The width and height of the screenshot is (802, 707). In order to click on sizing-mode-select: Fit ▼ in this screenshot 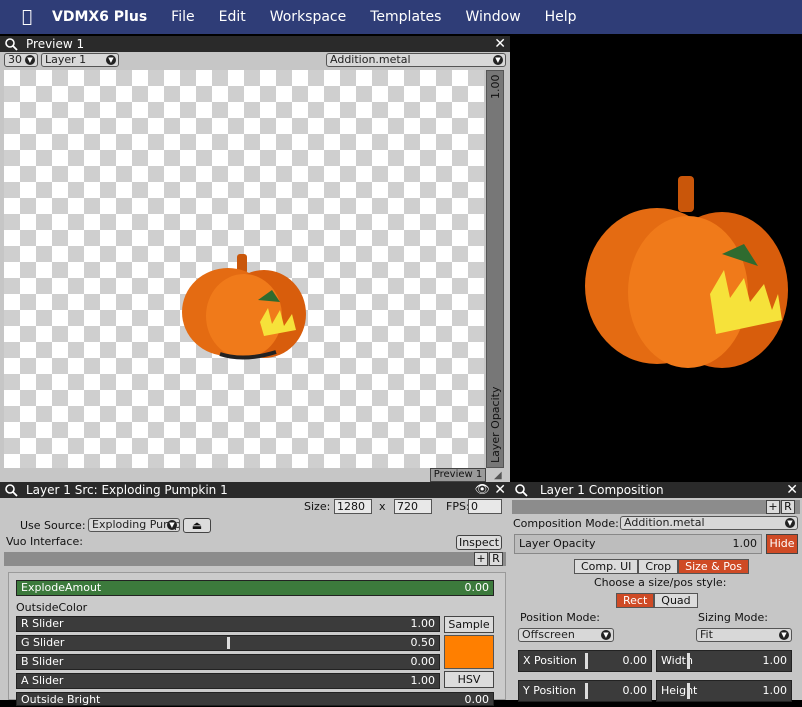, I will do `click(744, 635)`.